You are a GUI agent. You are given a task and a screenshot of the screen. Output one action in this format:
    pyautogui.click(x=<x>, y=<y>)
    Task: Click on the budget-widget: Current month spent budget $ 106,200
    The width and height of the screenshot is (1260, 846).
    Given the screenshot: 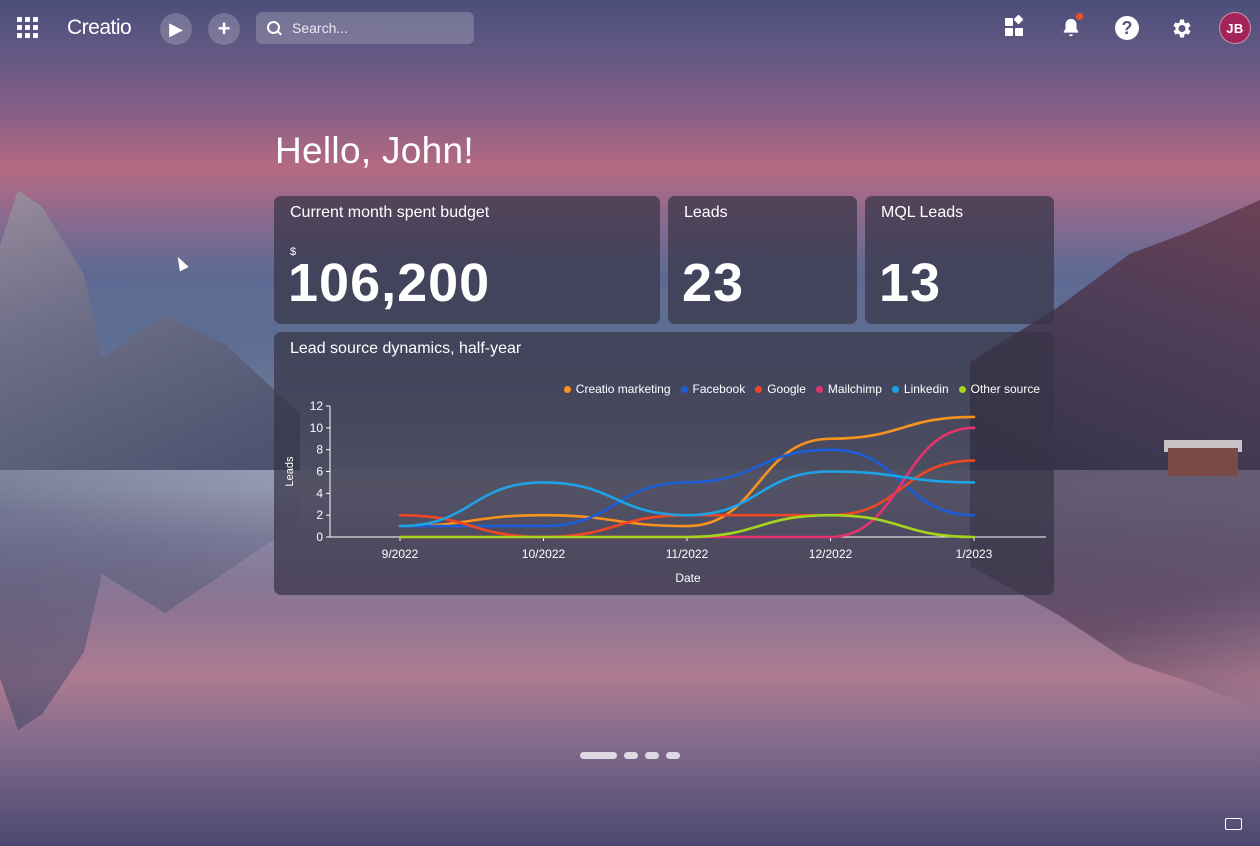 What is the action you would take?
    pyautogui.click(x=467, y=260)
    